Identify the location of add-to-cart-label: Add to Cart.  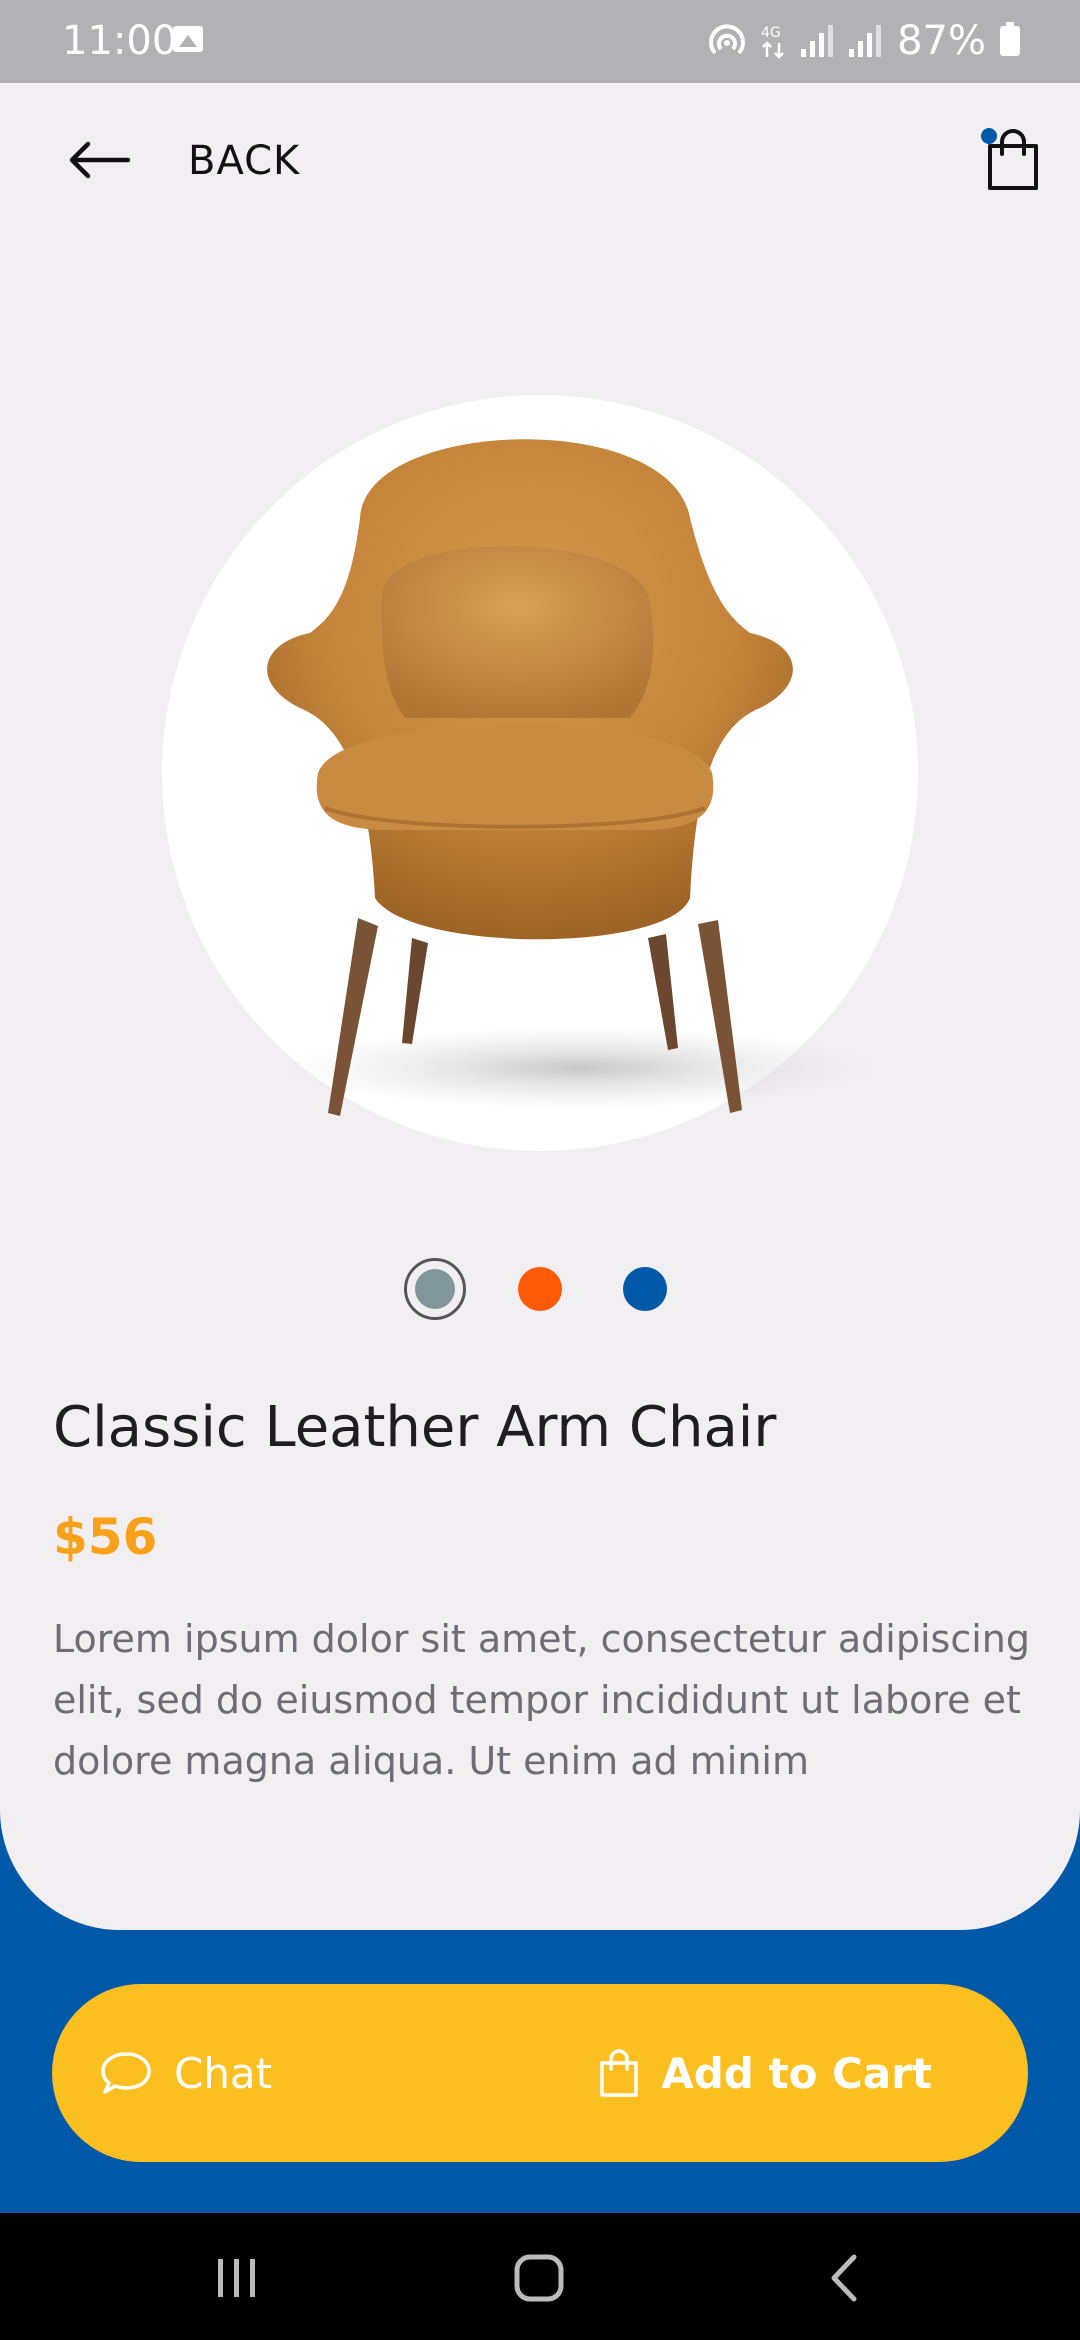
(796, 2073).